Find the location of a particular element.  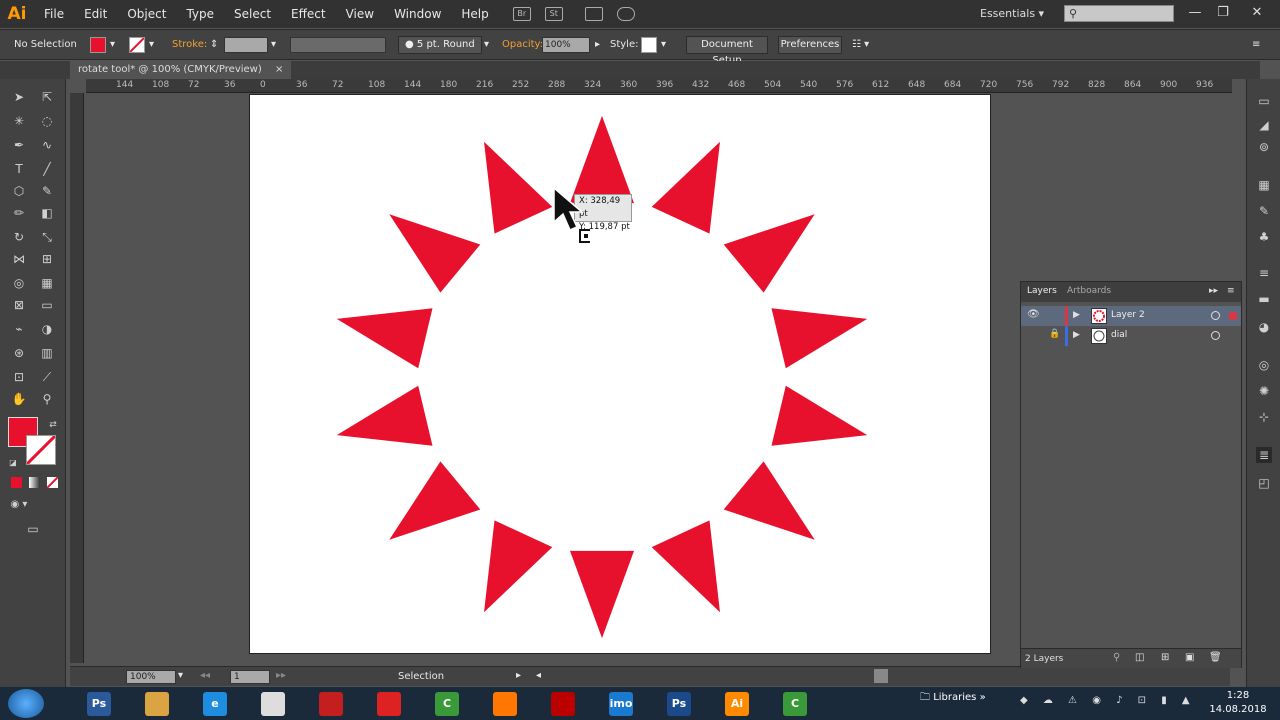

stroke-swatch is located at coordinates (137, 45).